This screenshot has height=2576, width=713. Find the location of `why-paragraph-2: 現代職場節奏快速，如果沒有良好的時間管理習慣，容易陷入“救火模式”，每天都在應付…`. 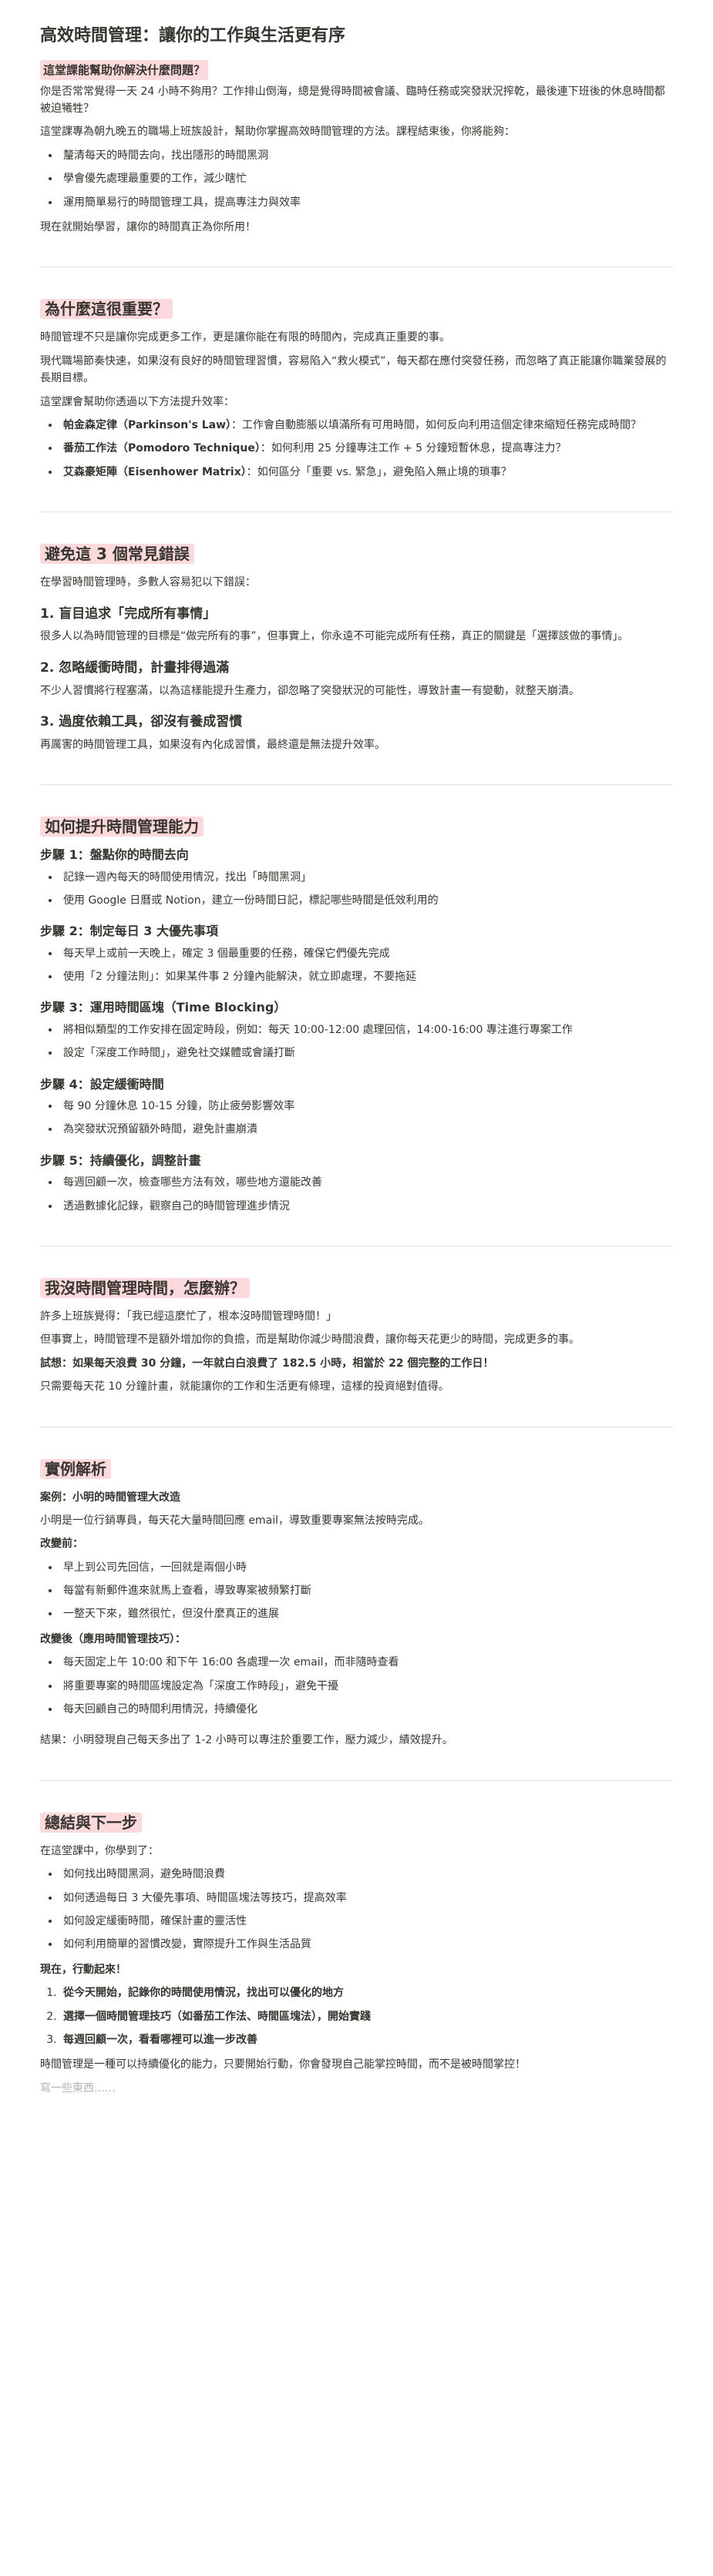

why-paragraph-2: 現代職場節奏快速，如果沒有良好的時間管理習慣，容易陷入“救火模式”，每天都在應付… is located at coordinates (354, 369).